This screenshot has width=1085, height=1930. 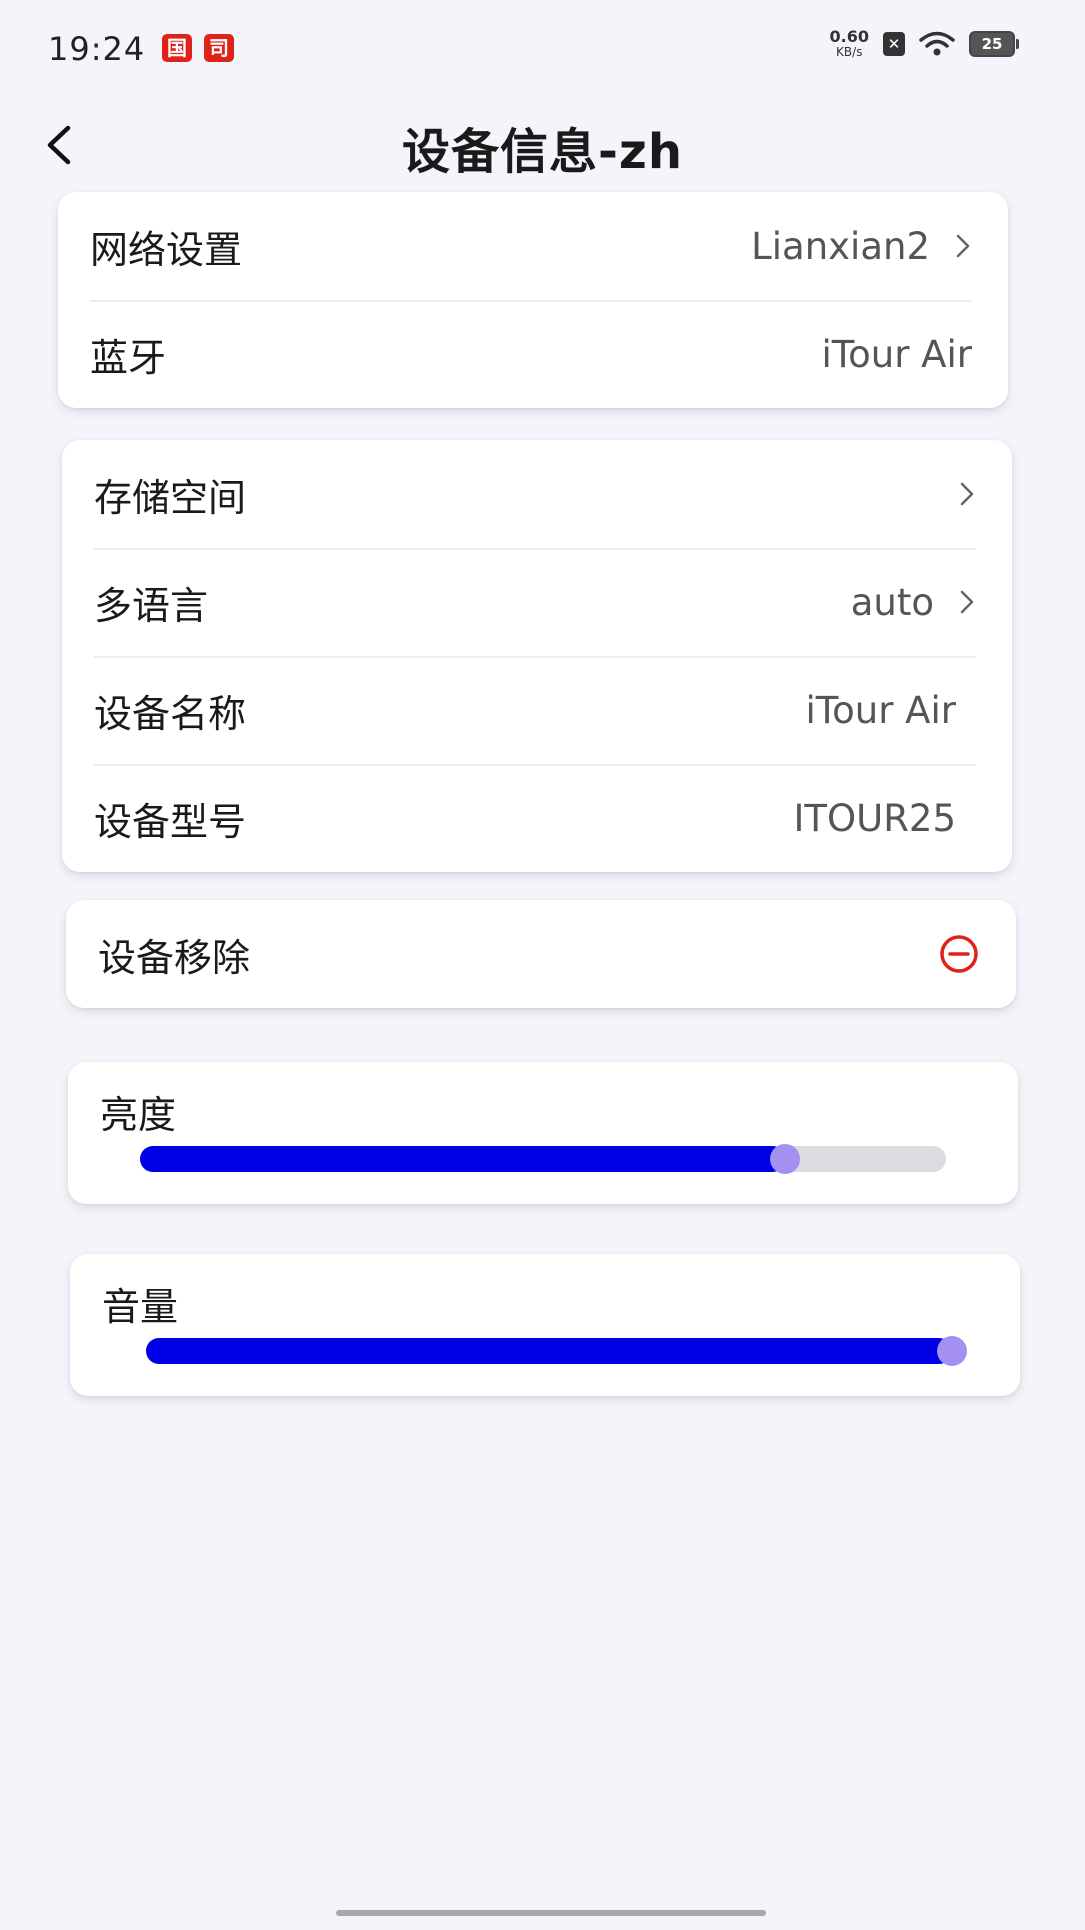 What do you see at coordinates (849, 52) in the screenshot?
I see `network-speed-unit: KB/s` at bounding box center [849, 52].